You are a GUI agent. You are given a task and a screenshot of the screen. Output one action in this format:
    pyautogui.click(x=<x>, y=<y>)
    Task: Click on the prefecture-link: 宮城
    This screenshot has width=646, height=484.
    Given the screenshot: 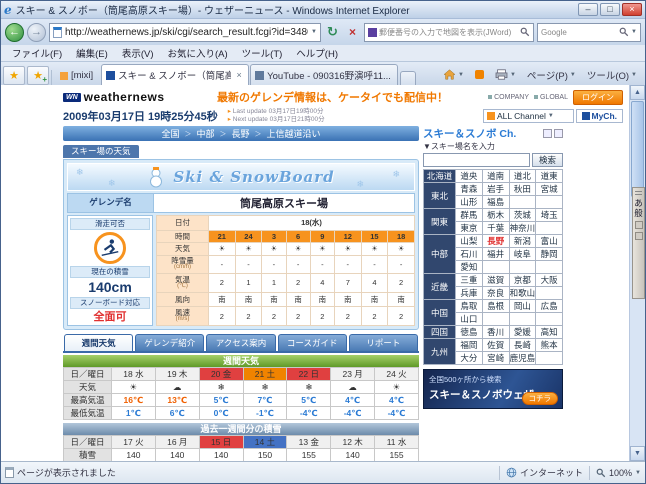 What is the action you would take?
    pyautogui.click(x=549, y=189)
    